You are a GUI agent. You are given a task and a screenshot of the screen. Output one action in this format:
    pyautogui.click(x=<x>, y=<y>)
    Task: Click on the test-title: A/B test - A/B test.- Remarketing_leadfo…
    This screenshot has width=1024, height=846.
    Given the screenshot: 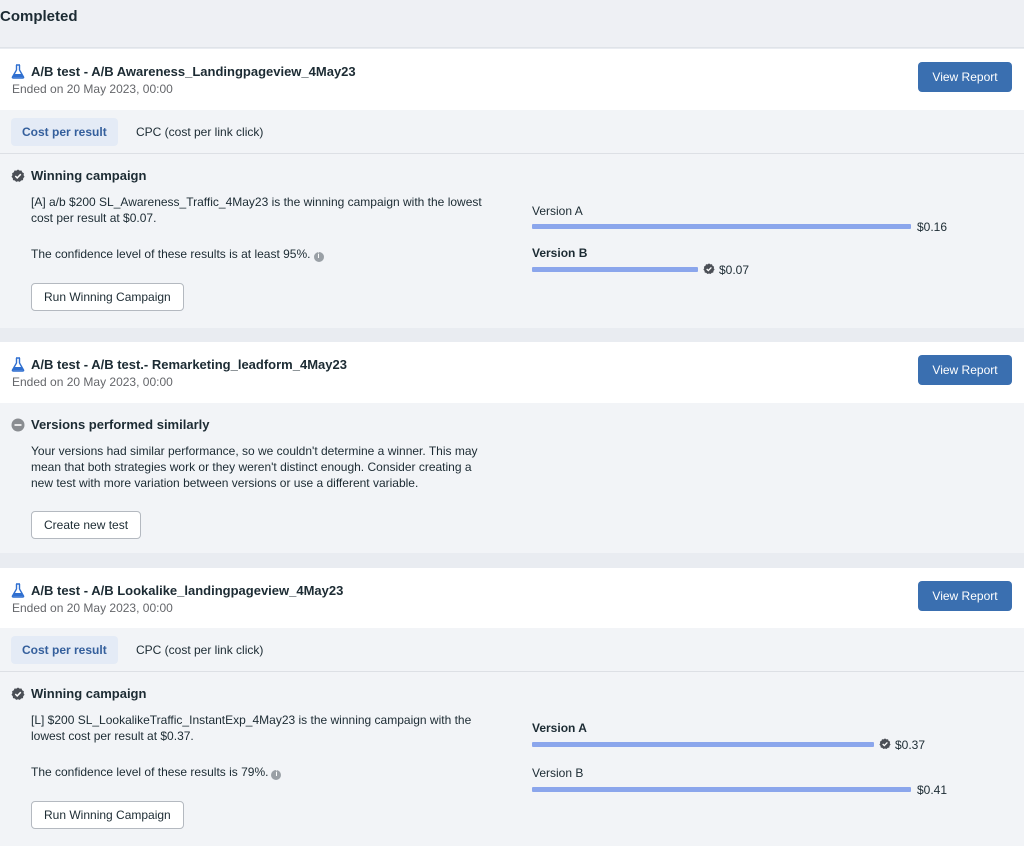 What is the action you would take?
    pyautogui.click(x=189, y=364)
    